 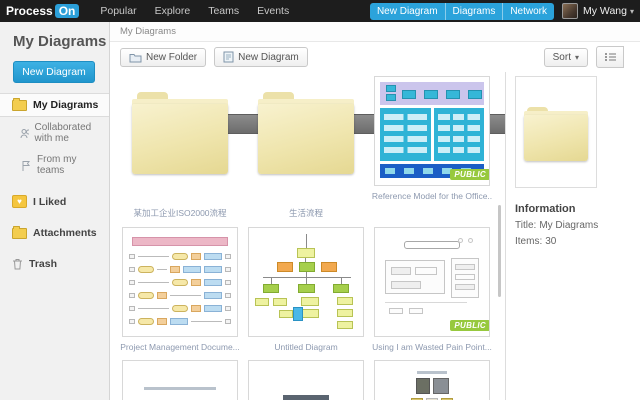 What do you see at coordinates (576, 57) in the screenshot?
I see `sort-caret-icon: ▾` at bounding box center [576, 57].